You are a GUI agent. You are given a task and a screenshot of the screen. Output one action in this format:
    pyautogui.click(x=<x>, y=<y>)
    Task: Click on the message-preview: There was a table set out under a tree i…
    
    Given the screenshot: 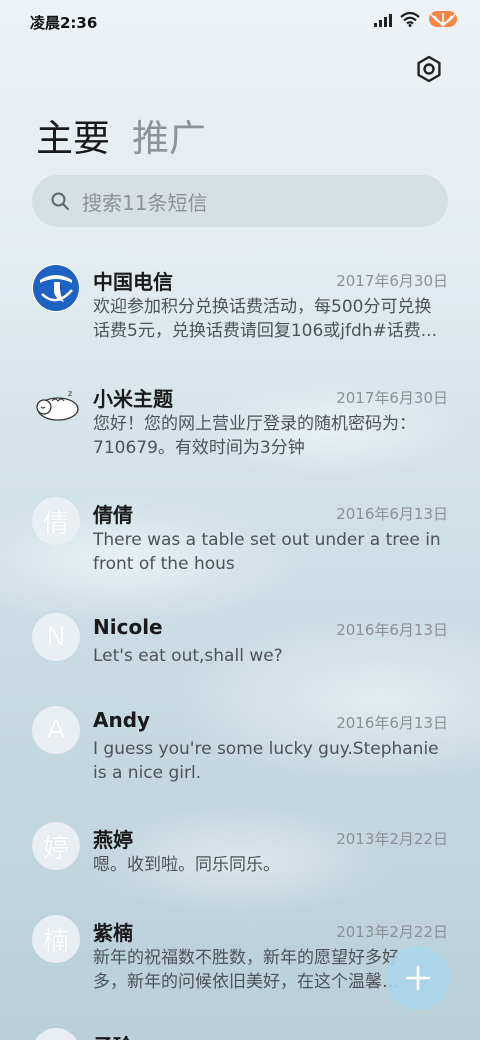 What is the action you would take?
    pyautogui.click(x=267, y=552)
    